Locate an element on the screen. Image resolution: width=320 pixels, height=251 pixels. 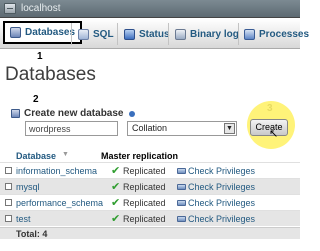
tab-processes: Processes is located at coordinates (276, 34).